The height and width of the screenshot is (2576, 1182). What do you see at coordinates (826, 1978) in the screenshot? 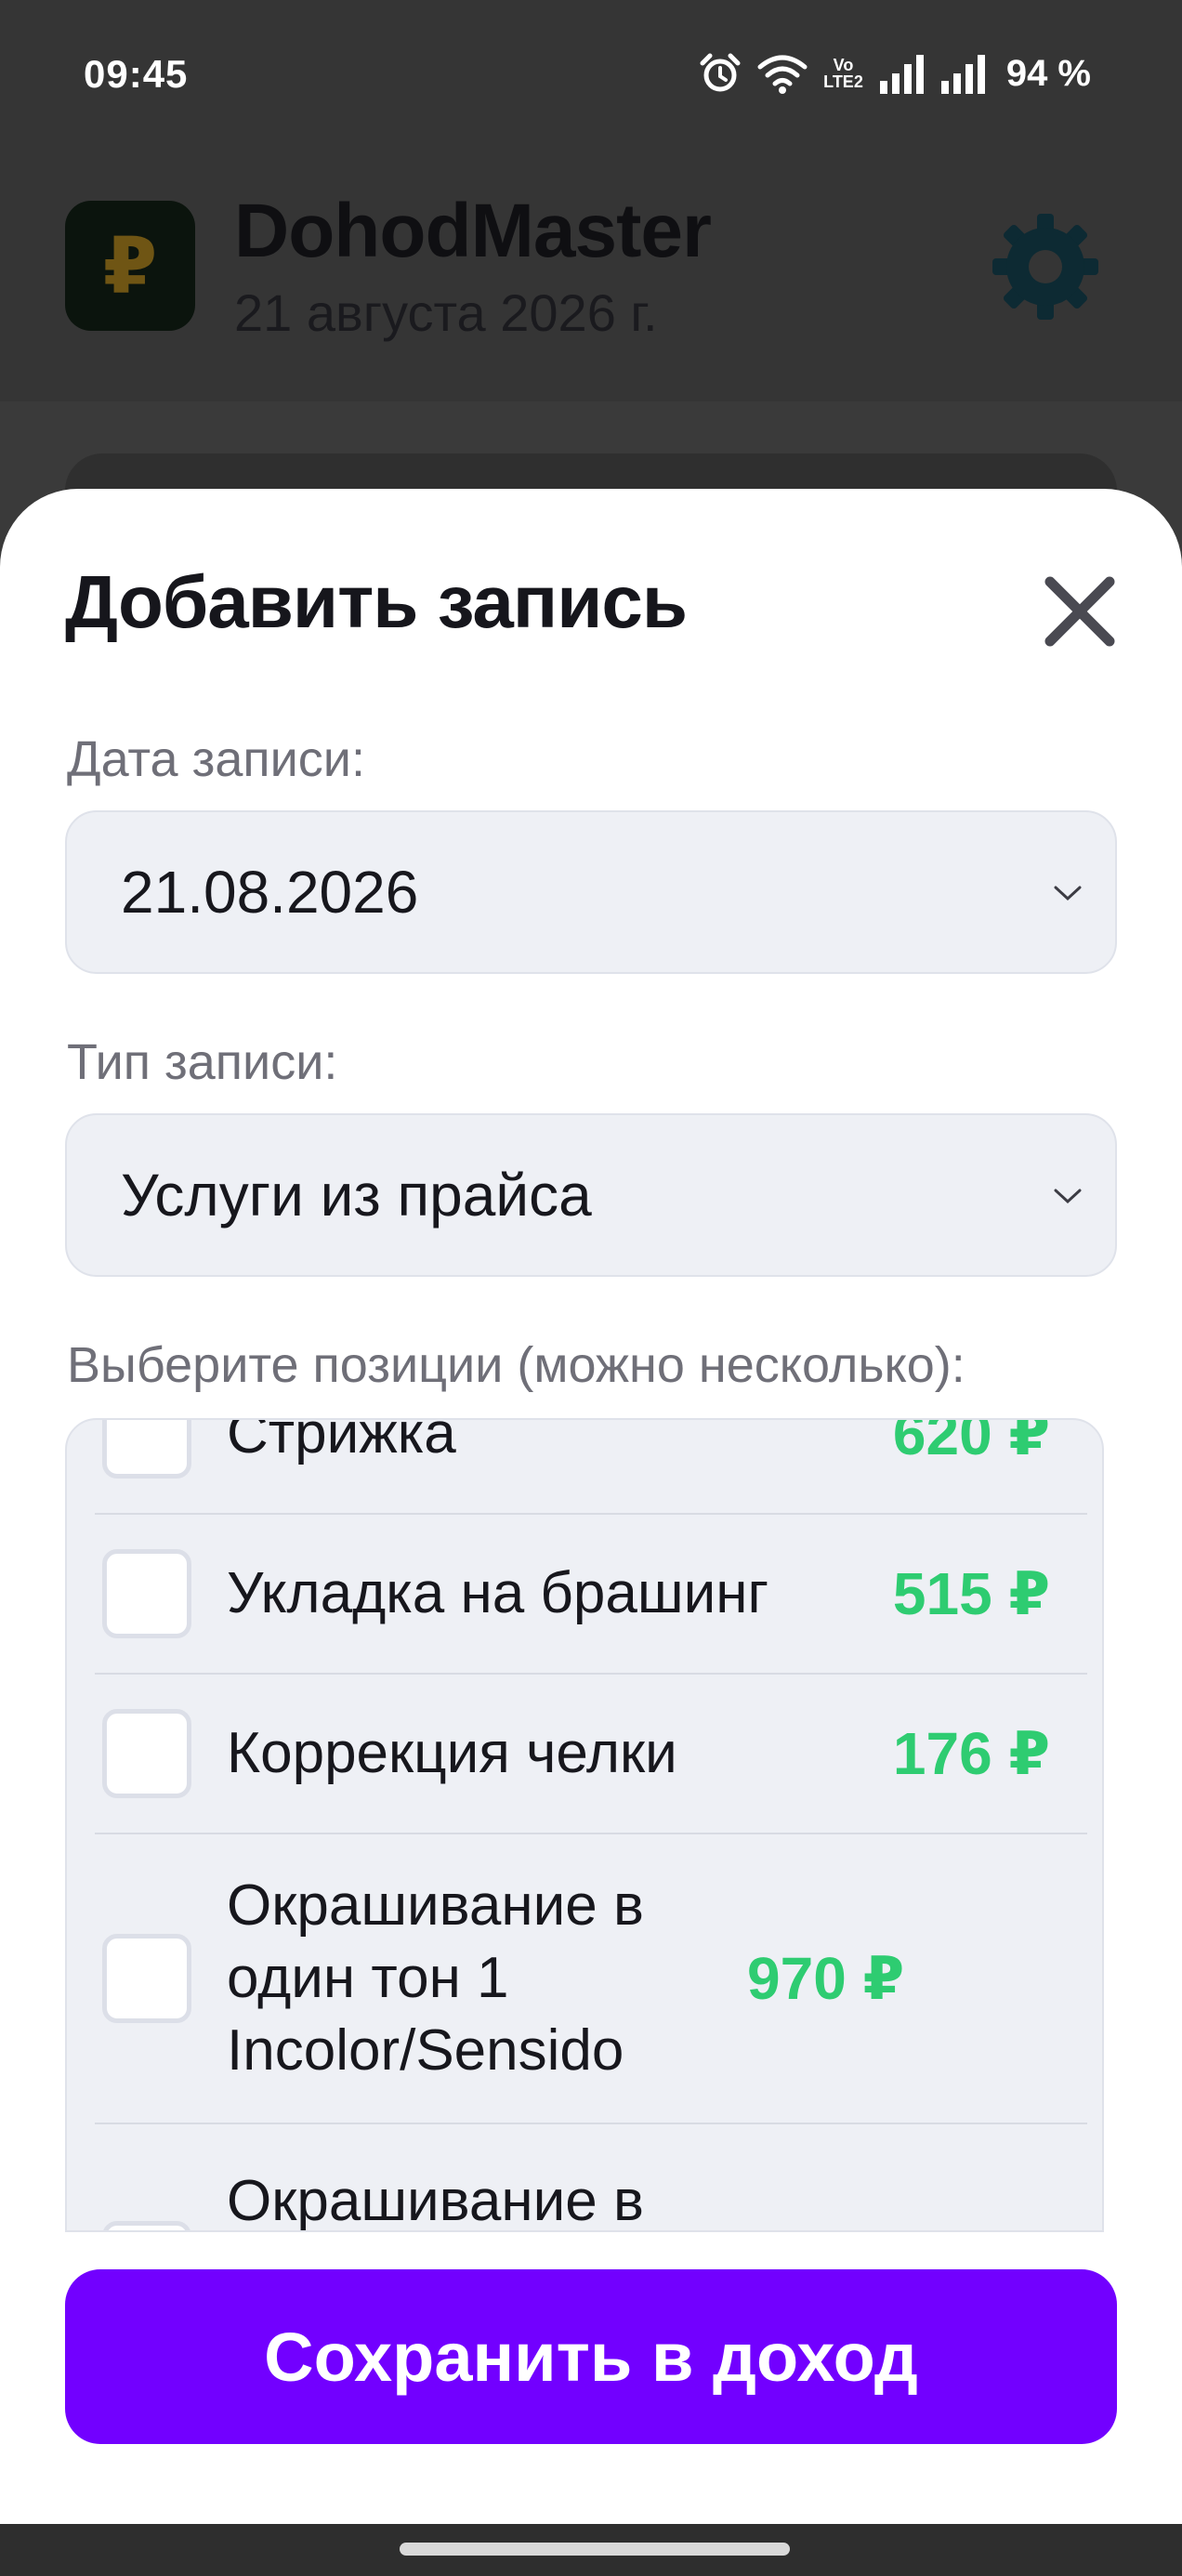
I see `item-price: 970 ₽` at bounding box center [826, 1978].